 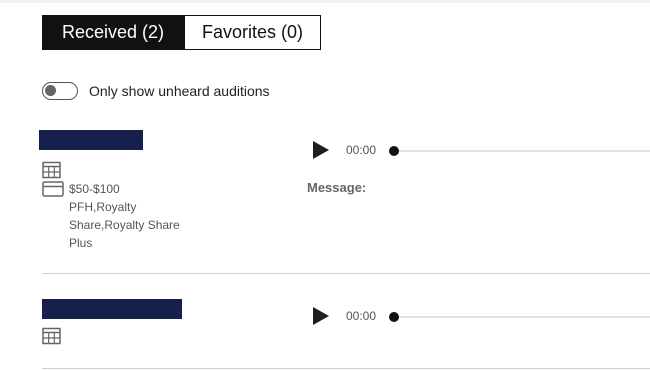 I want to click on toggle-knob, so click(x=50, y=90).